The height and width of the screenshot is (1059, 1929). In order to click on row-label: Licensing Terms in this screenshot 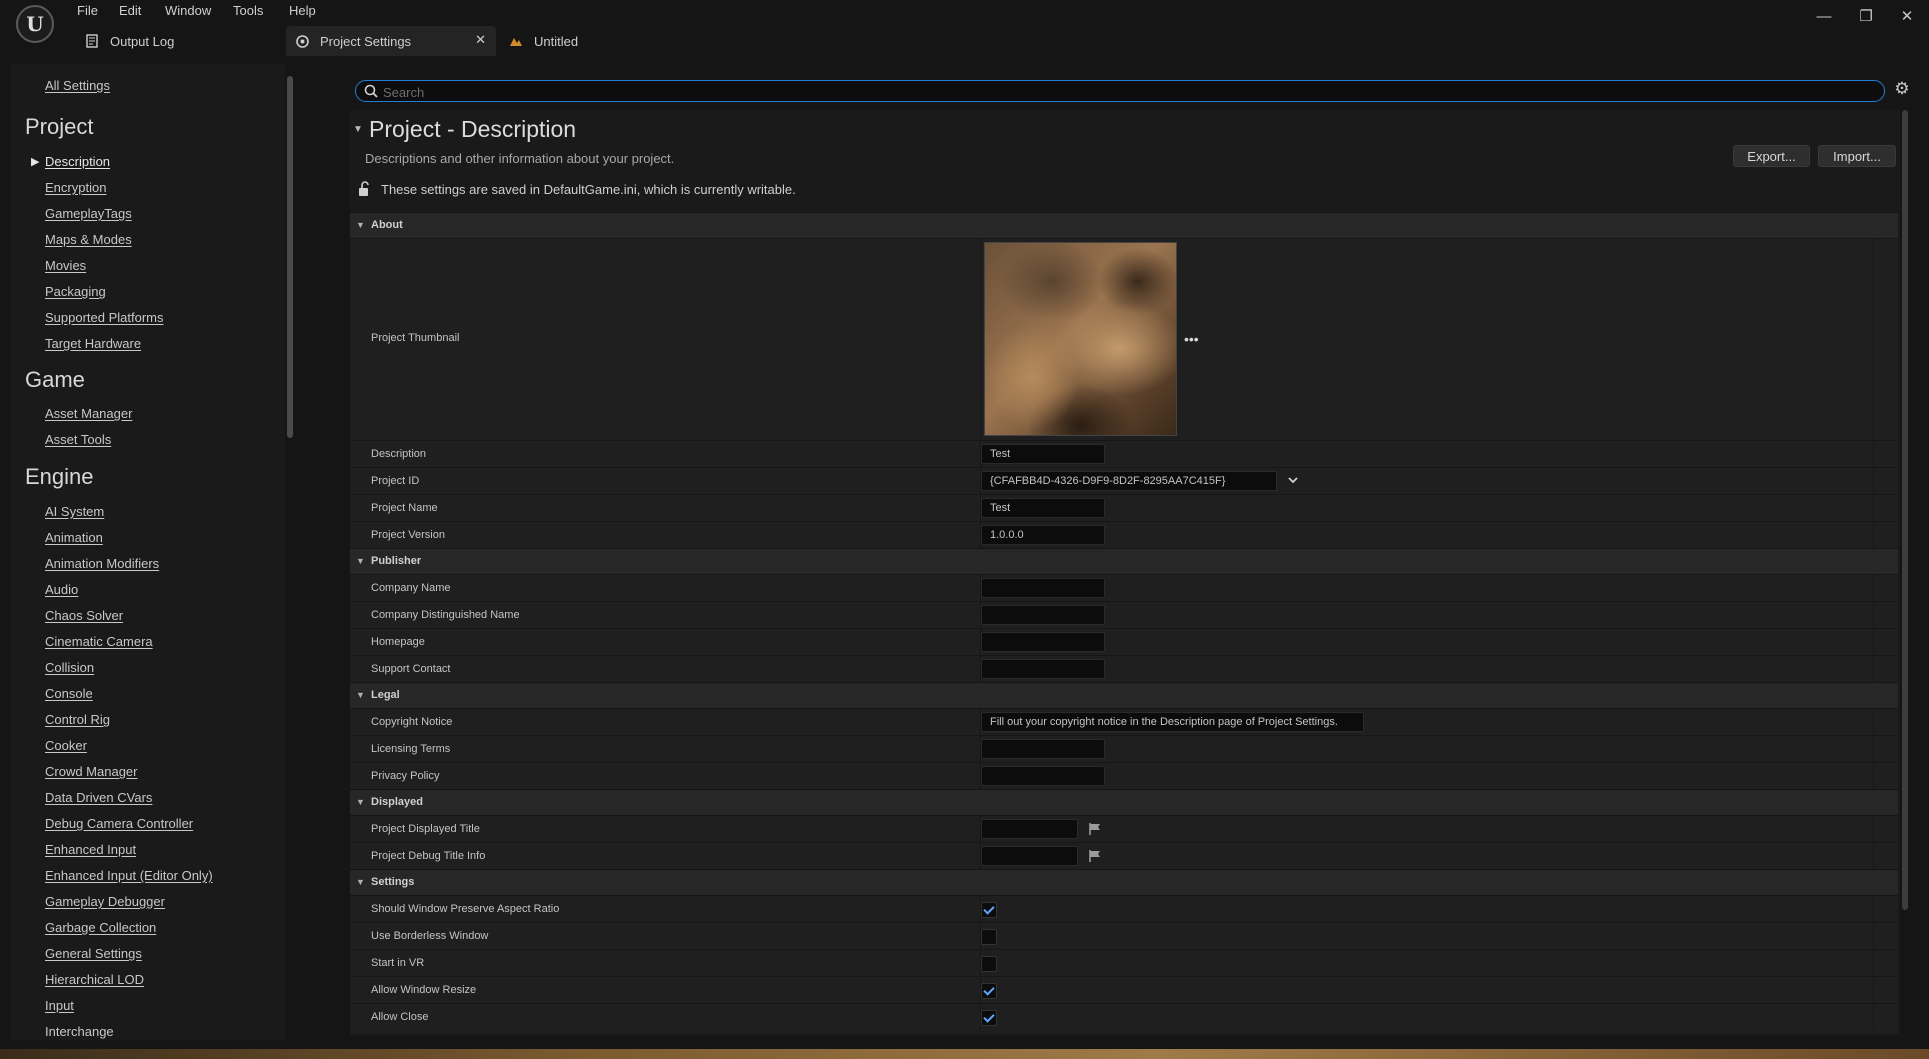, I will do `click(411, 749)`.